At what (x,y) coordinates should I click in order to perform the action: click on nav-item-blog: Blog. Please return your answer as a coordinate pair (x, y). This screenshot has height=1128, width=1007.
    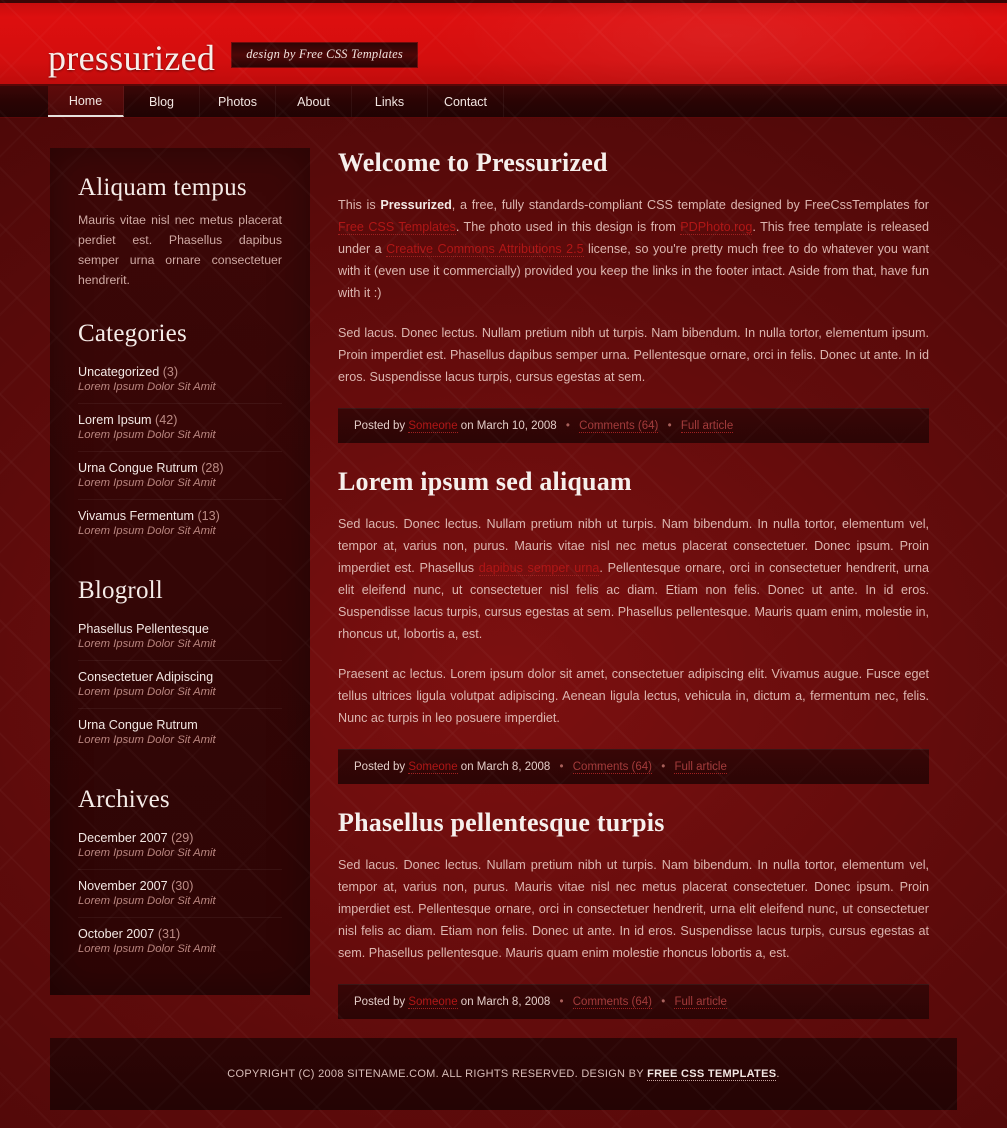
    Looking at the image, I should click on (162, 101).